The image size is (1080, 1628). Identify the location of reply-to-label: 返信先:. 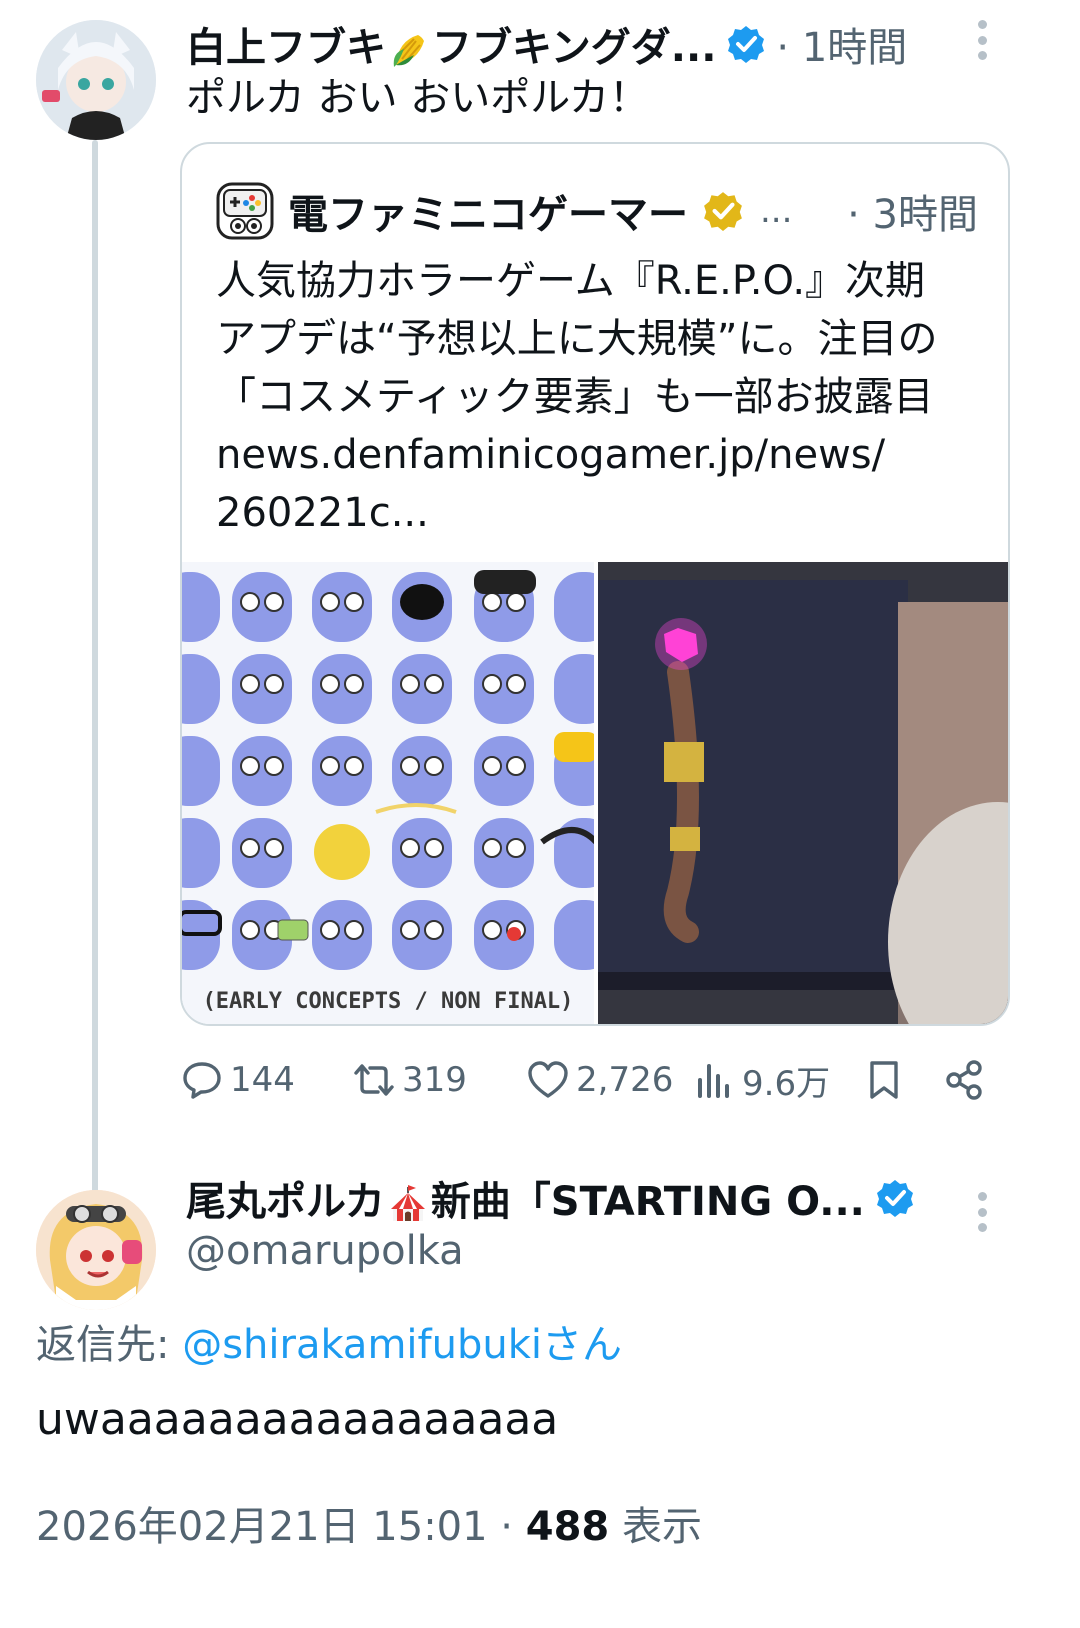
(109, 1345).